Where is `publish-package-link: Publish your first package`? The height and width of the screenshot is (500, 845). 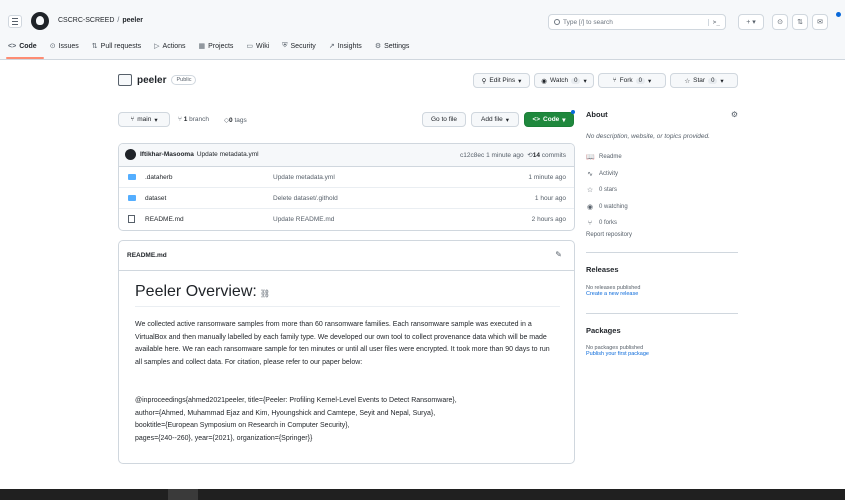 publish-package-link: Publish your first package is located at coordinates (662, 354).